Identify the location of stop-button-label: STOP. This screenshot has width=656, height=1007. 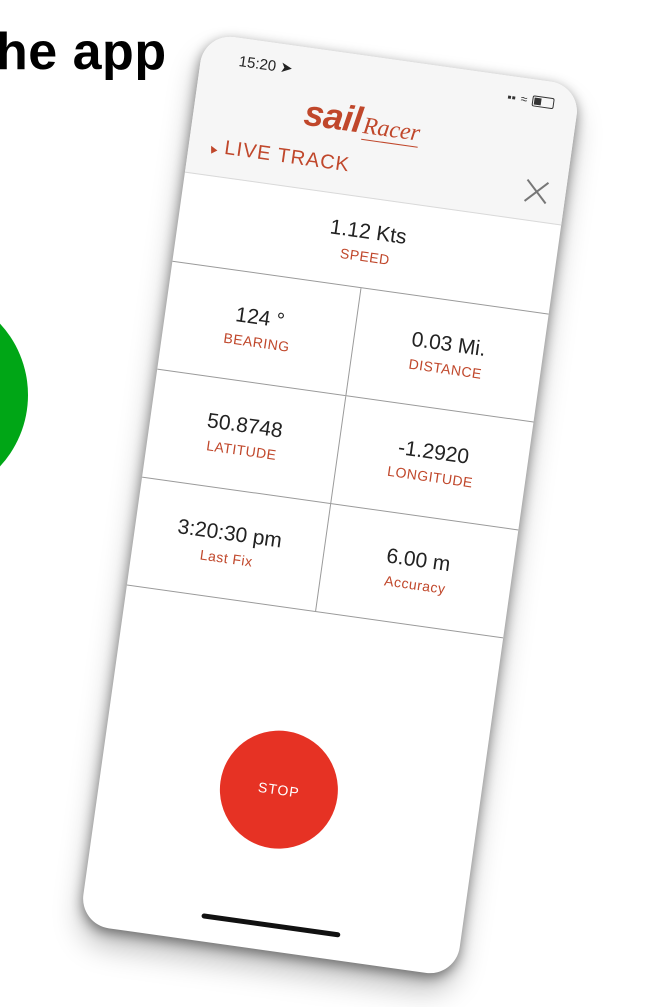
(279, 789).